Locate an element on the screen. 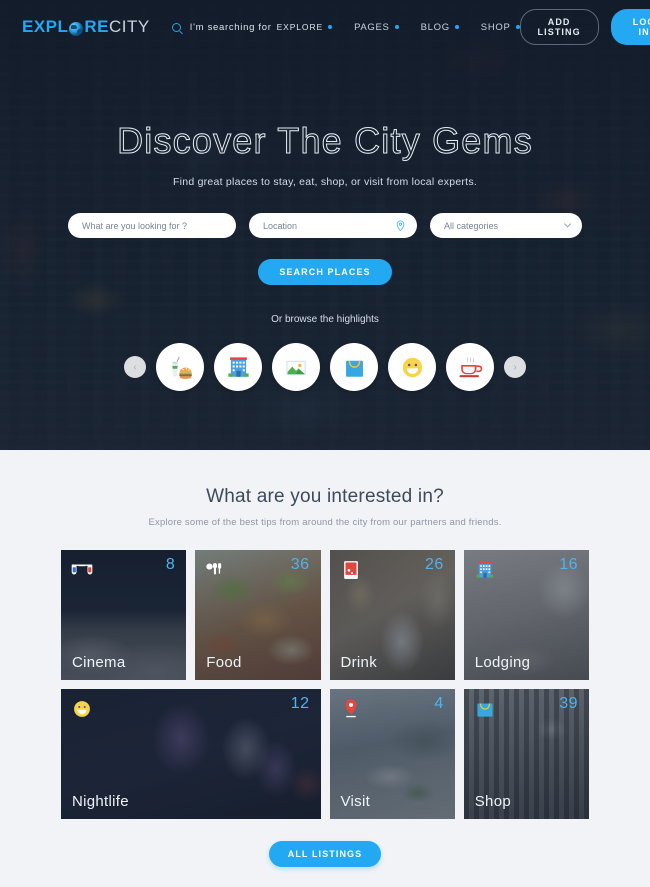 Image resolution: width=650 pixels, height=887 pixels. highlights-carousel: ‹ › is located at coordinates (325, 367).